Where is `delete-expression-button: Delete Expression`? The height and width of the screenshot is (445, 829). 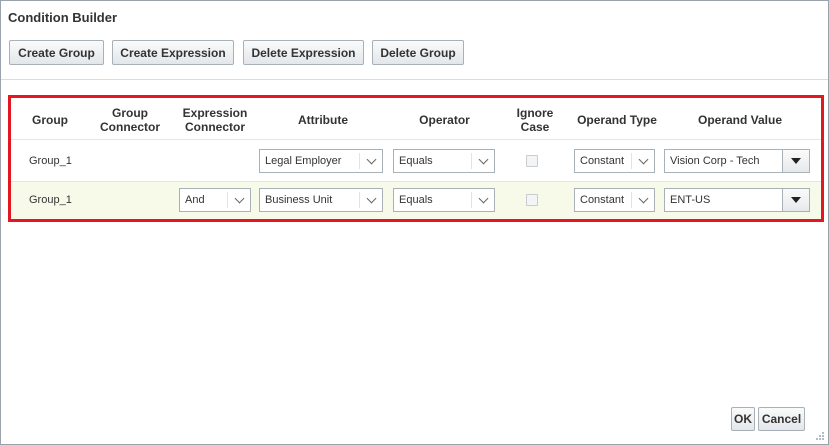 delete-expression-button: Delete Expression is located at coordinates (303, 52).